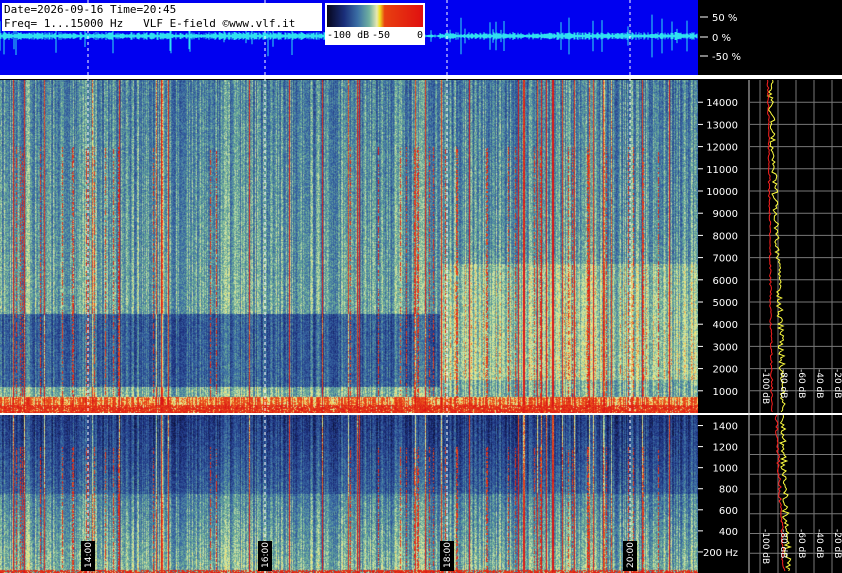 The image size is (842, 573). Describe the element at coordinates (348, 35) in the screenshot. I see `scale-label-min: -100 dB` at that location.